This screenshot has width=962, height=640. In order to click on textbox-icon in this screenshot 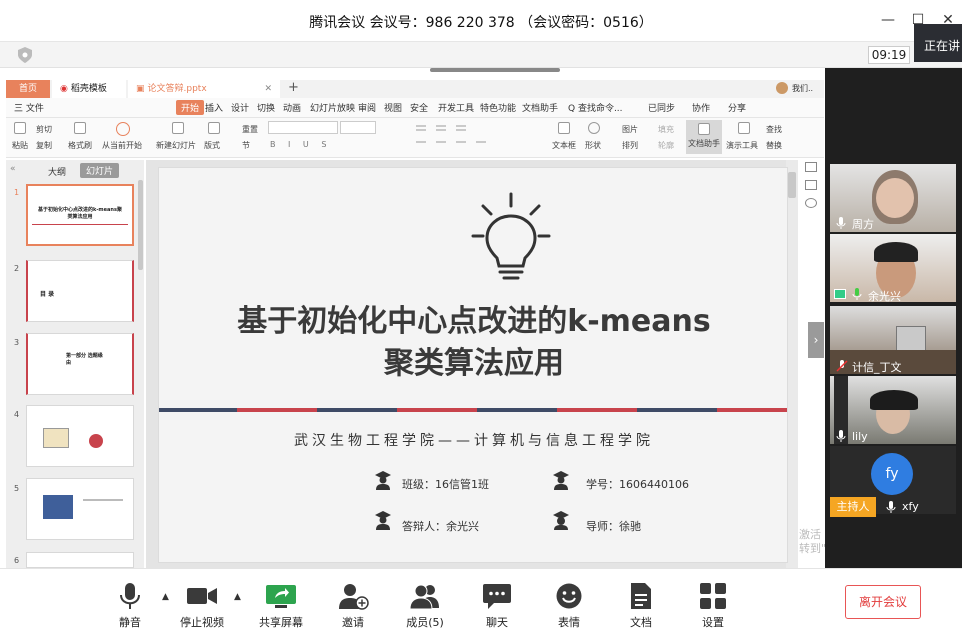, I will do `click(564, 128)`.